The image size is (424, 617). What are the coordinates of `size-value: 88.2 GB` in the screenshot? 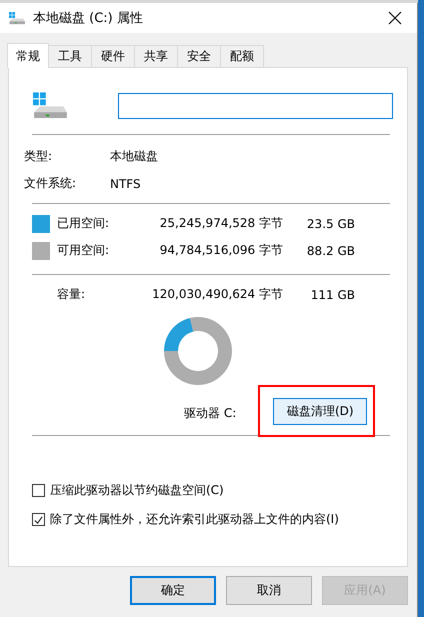 It's located at (330, 251).